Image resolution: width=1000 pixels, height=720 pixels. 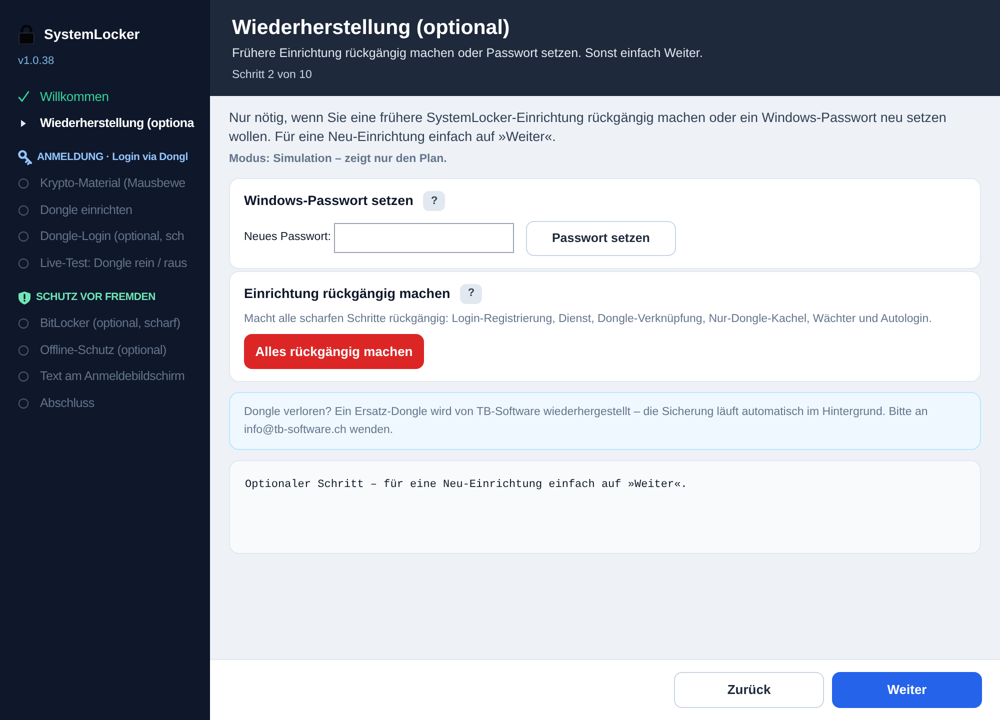 I want to click on sidebar-step: Krypto-Material (Mausbewe, so click(x=113, y=184).